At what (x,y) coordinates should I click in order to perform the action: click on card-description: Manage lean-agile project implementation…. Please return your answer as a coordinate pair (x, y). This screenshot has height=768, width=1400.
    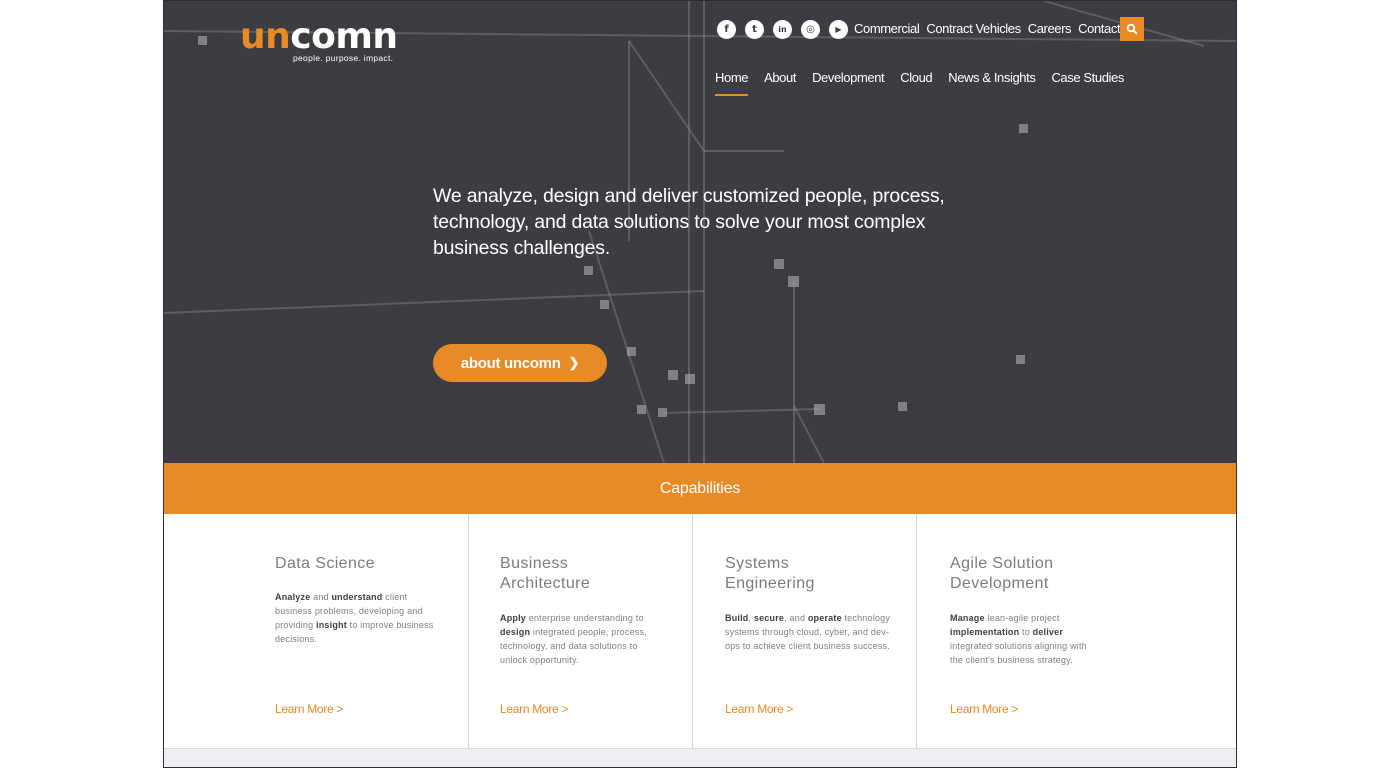
    Looking at the image, I should click on (1018, 639).